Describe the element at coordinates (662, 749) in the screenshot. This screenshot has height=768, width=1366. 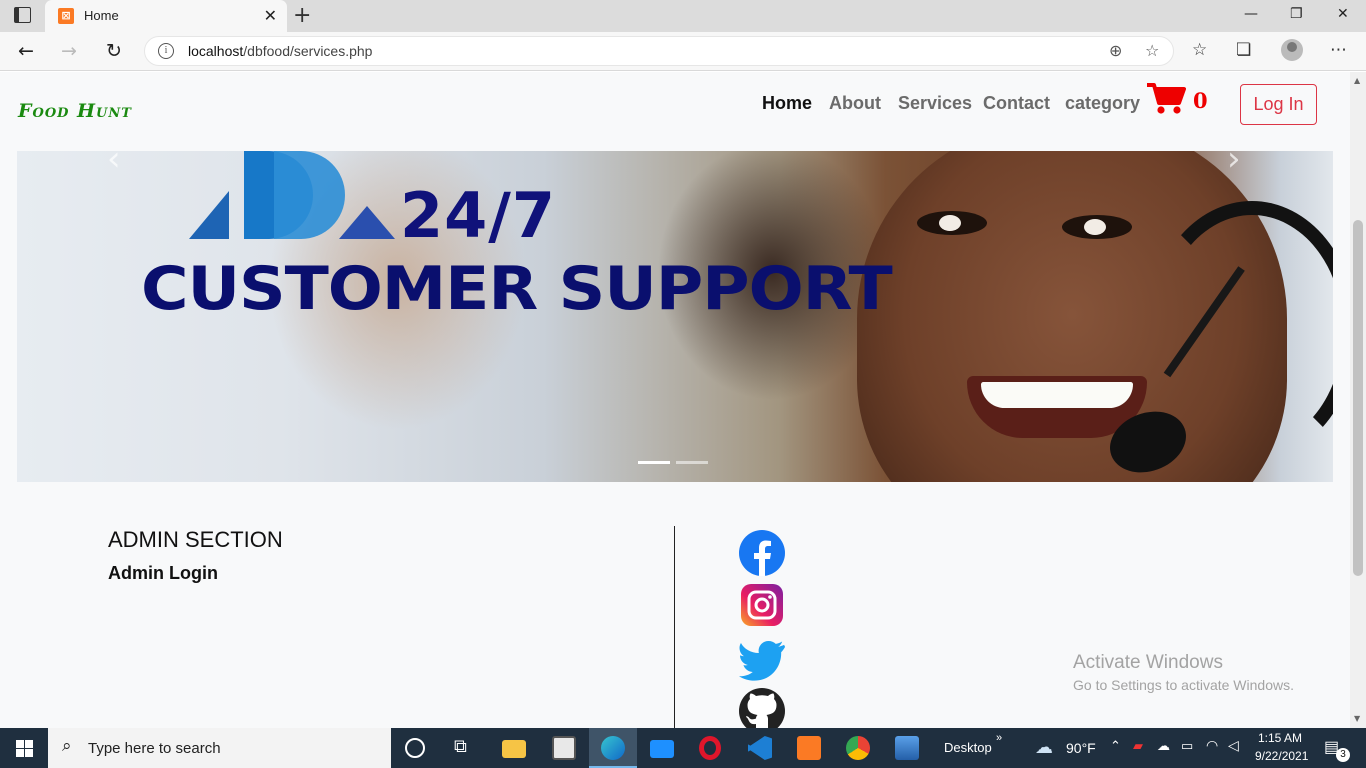
I see `mail-icon` at that location.